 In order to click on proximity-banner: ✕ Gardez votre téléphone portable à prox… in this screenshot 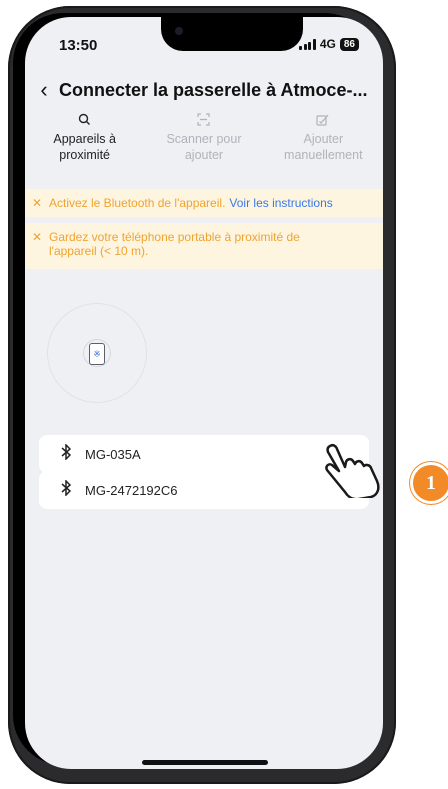, I will do `click(204, 246)`.